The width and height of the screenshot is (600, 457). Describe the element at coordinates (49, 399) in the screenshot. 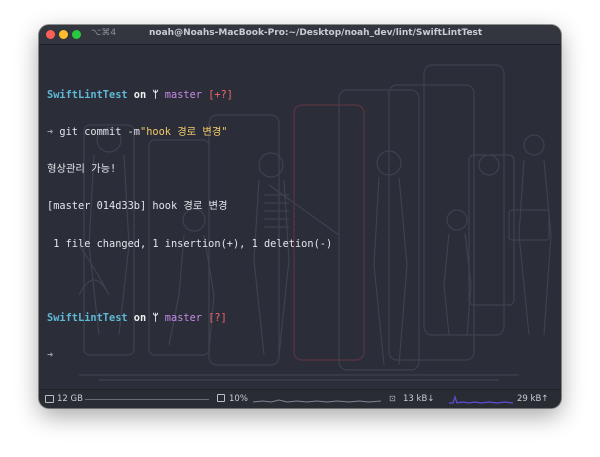

I see `disk-icon` at that location.